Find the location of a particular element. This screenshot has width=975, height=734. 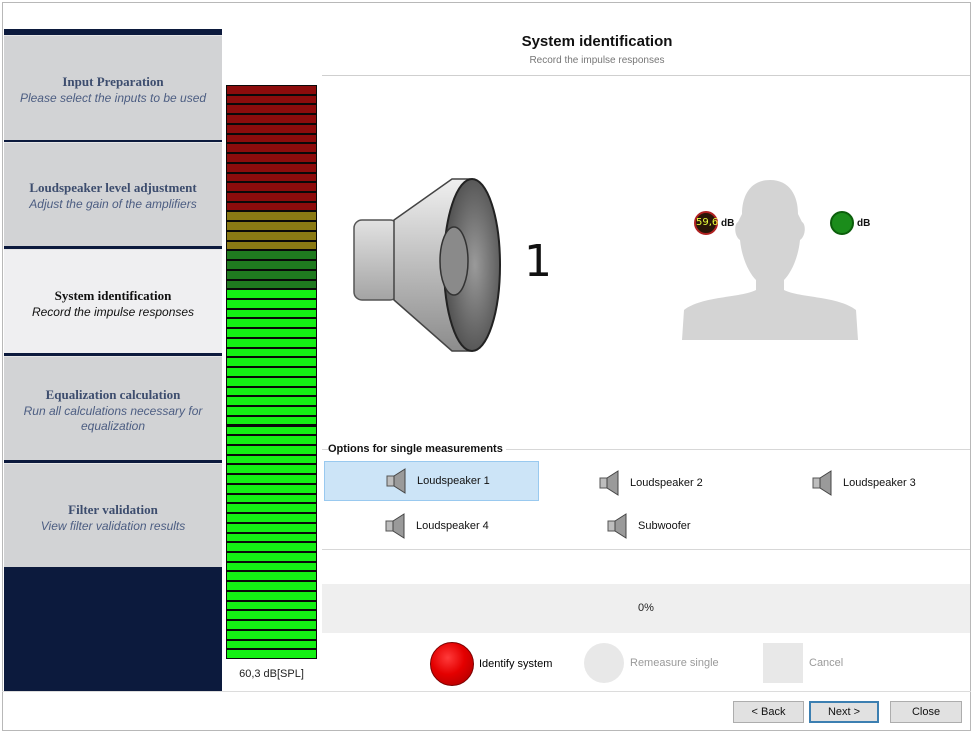

remeasure-single-button: Remeasure single is located at coordinates (651, 663).